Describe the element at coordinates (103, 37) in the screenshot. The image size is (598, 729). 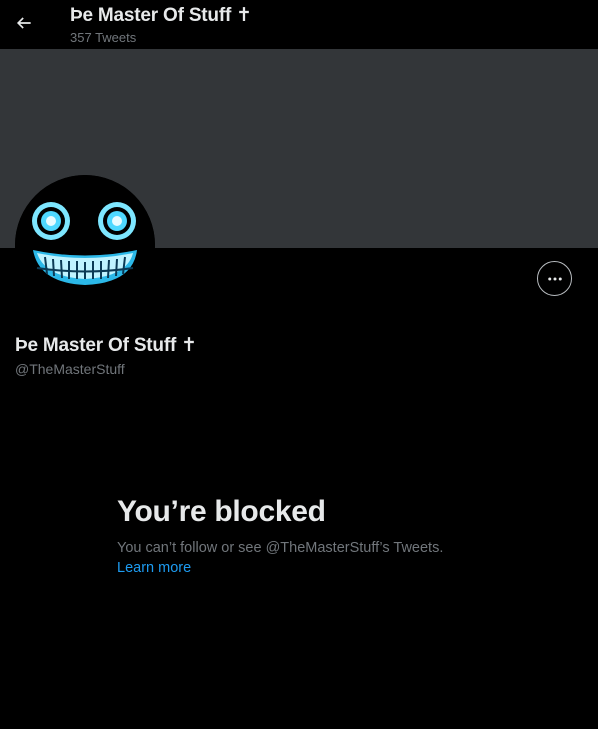
I see `tweet-count: 357 Tweets` at that location.